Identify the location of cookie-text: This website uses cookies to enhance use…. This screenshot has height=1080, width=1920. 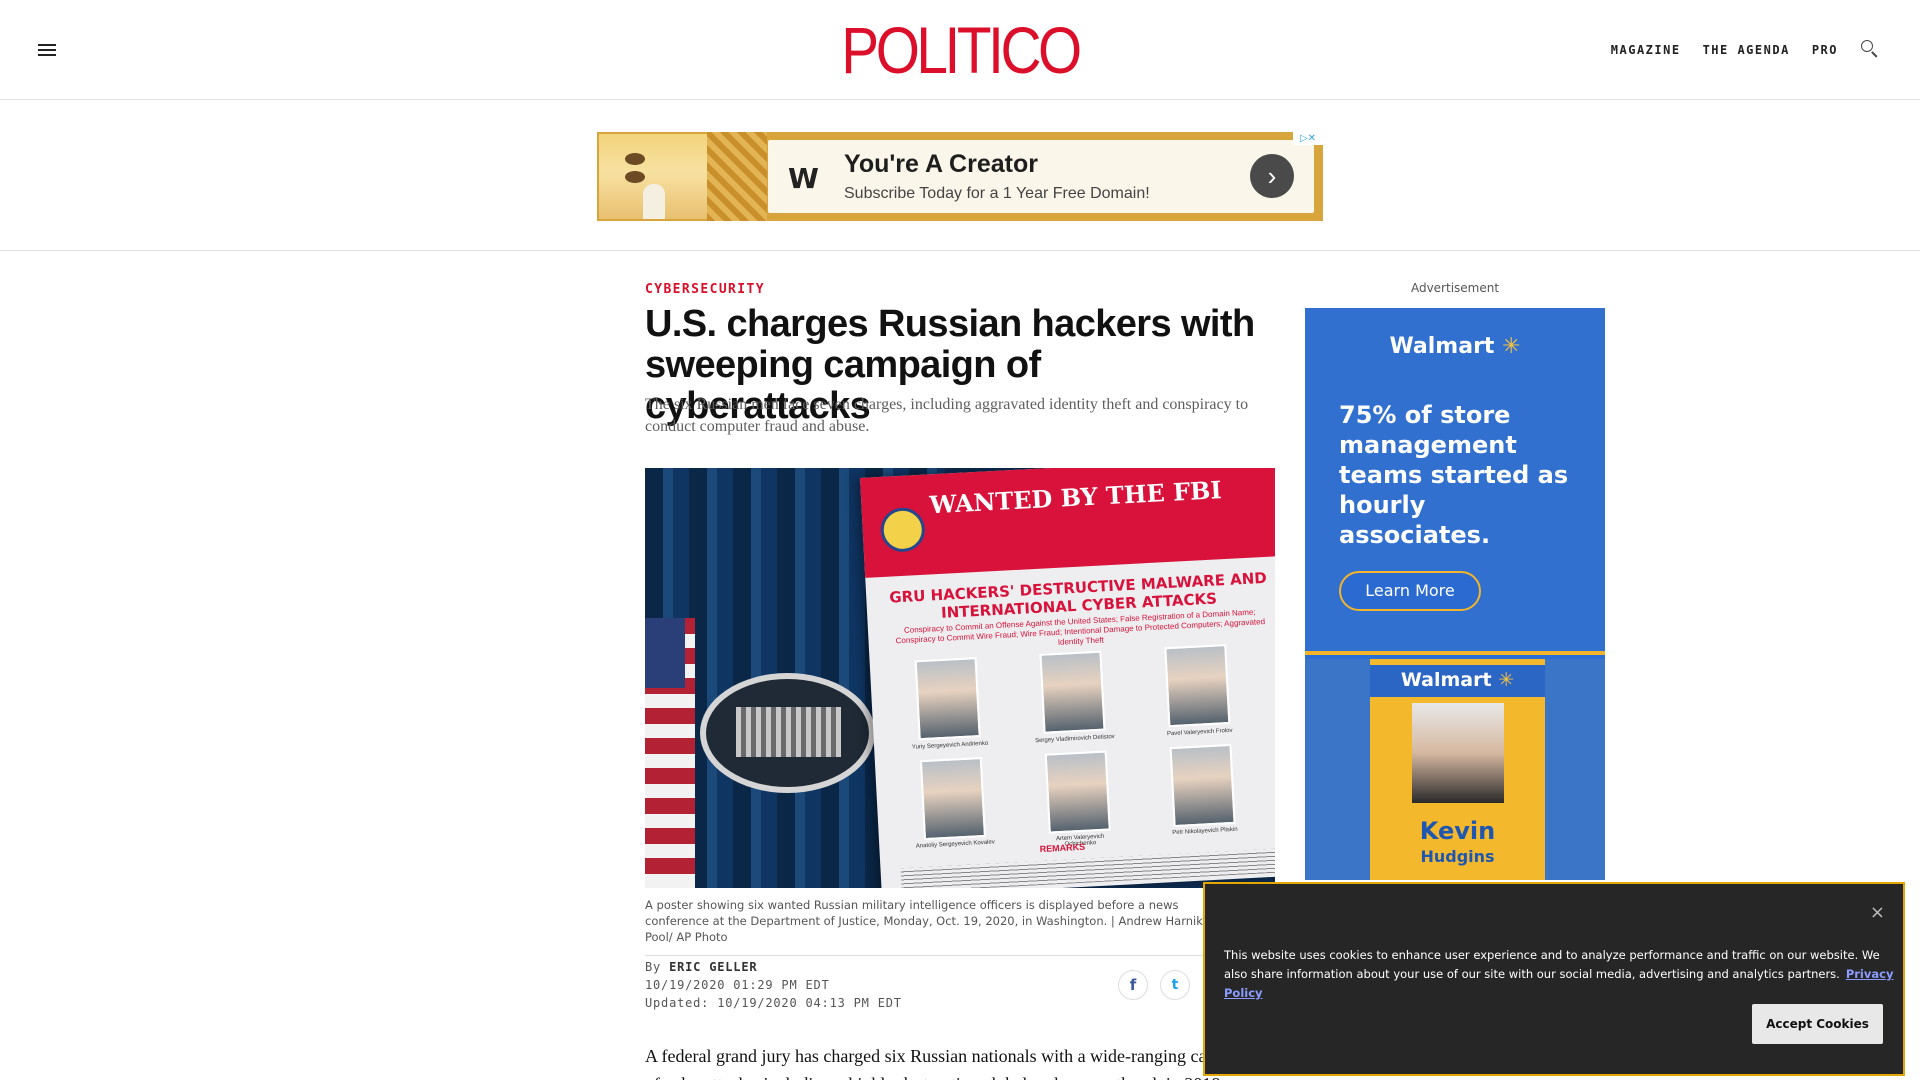
(1559, 974).